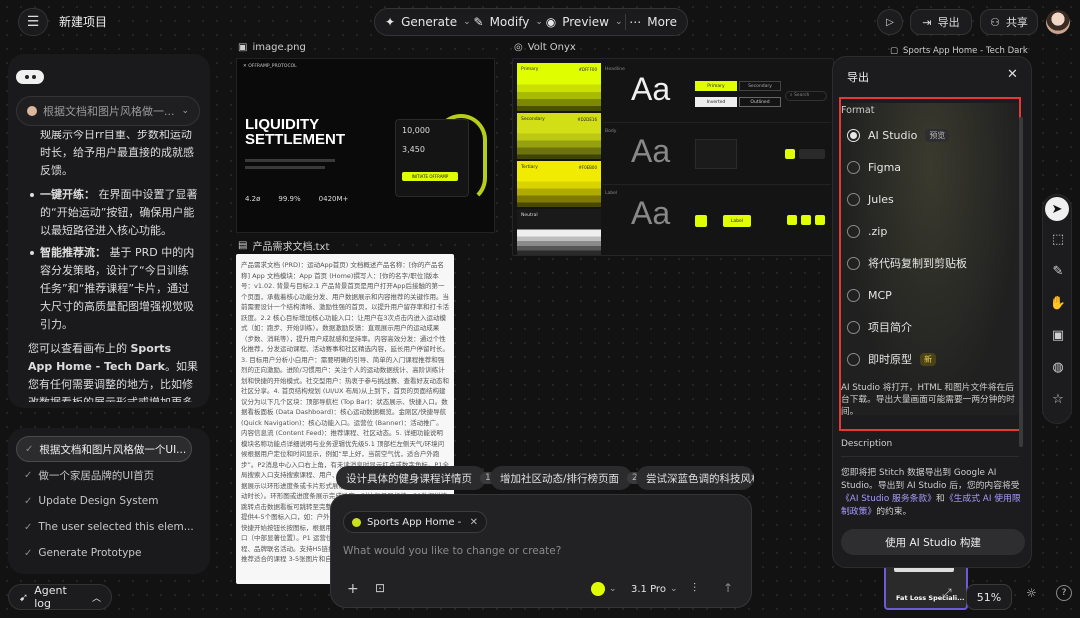 This screenshot has width=1080, height=618. Describe the element at coordinates (1058, 22) in the screenshot. I see `avatar` at that location.